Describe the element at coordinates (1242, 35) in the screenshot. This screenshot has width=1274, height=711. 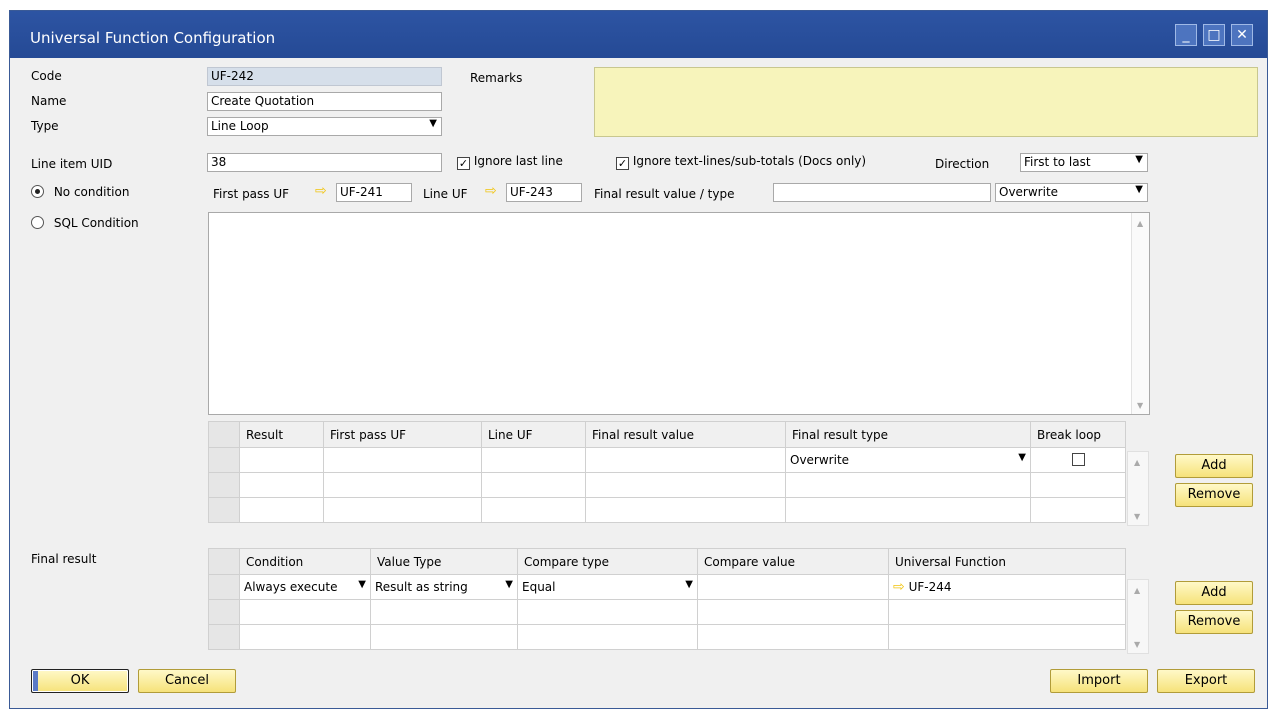
I see `close-button: ✕` at that location.